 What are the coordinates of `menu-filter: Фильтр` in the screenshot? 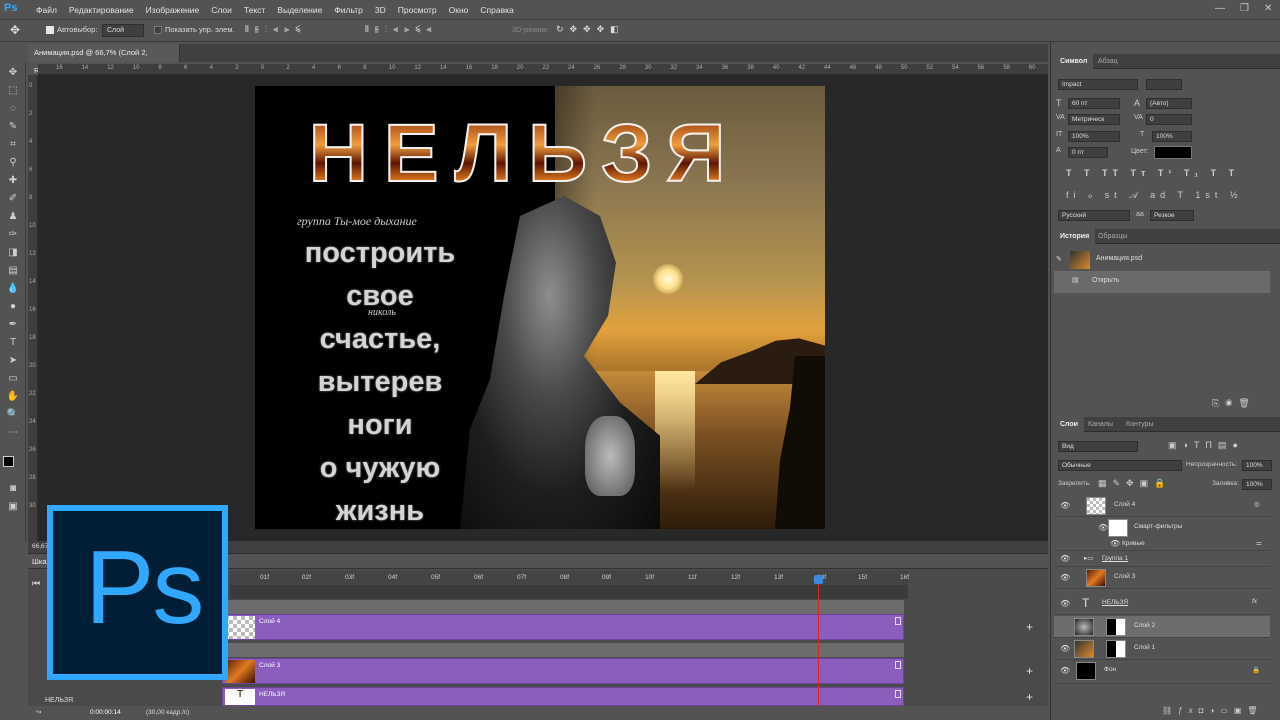 It's located at (348, 10).